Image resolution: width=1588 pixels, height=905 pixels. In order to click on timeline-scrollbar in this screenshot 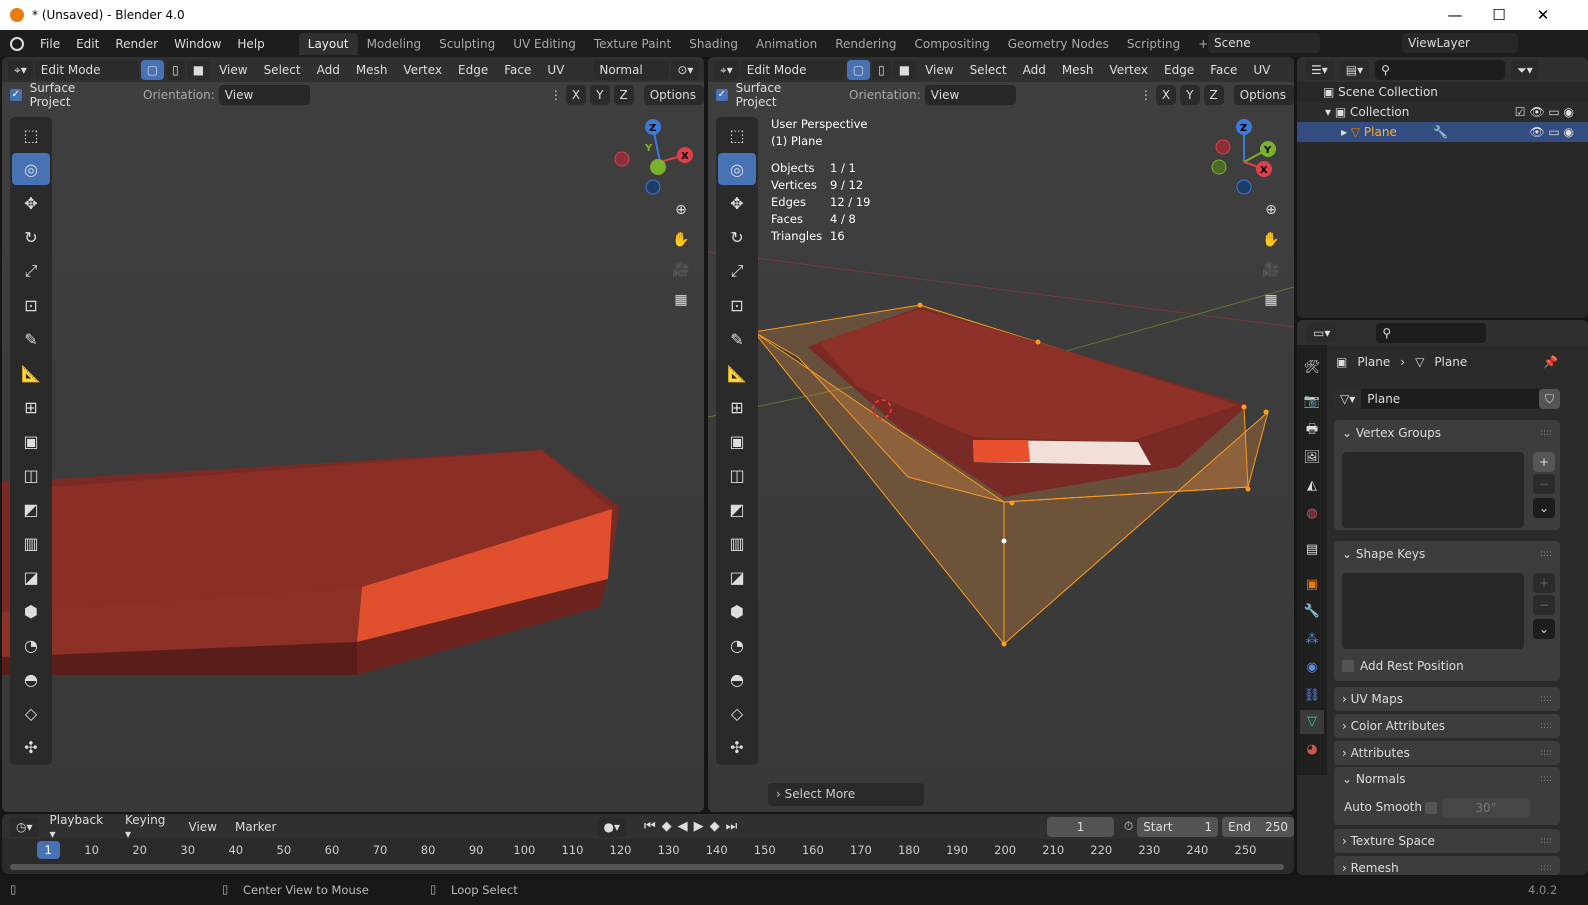, I will do `click(647, 867)`.